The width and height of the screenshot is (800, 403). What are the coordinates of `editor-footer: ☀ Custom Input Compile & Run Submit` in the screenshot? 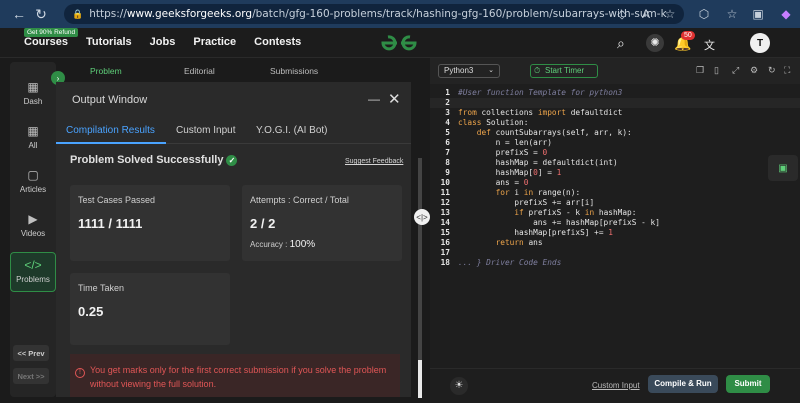 It's located at (615, 385).